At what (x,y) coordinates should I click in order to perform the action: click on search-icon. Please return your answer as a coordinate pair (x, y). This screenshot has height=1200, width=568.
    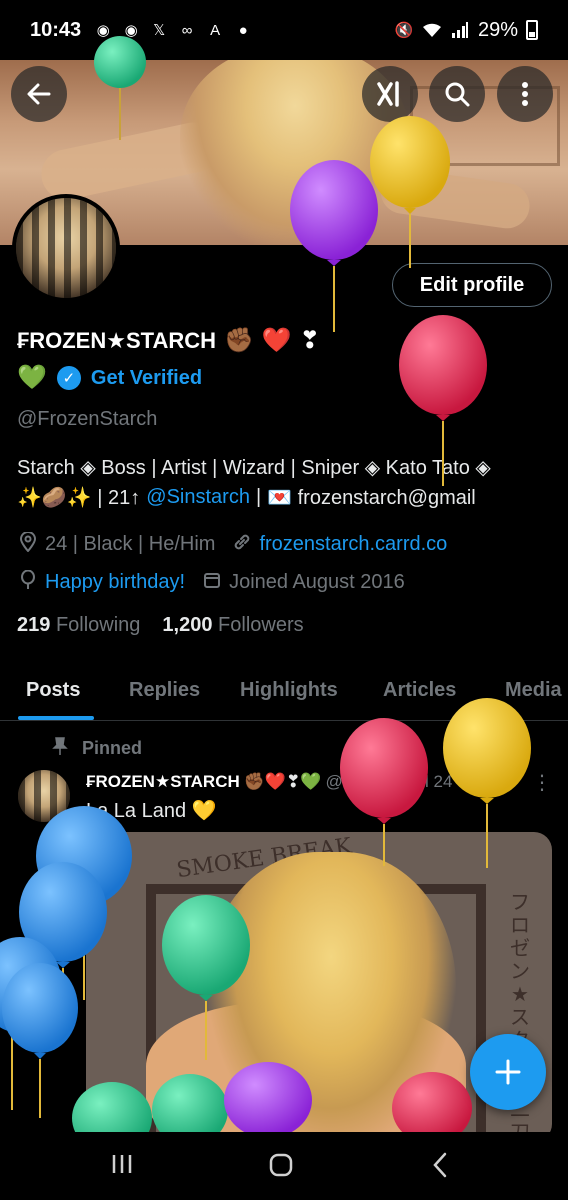
    Looking at the image, I should click on (457, 94).